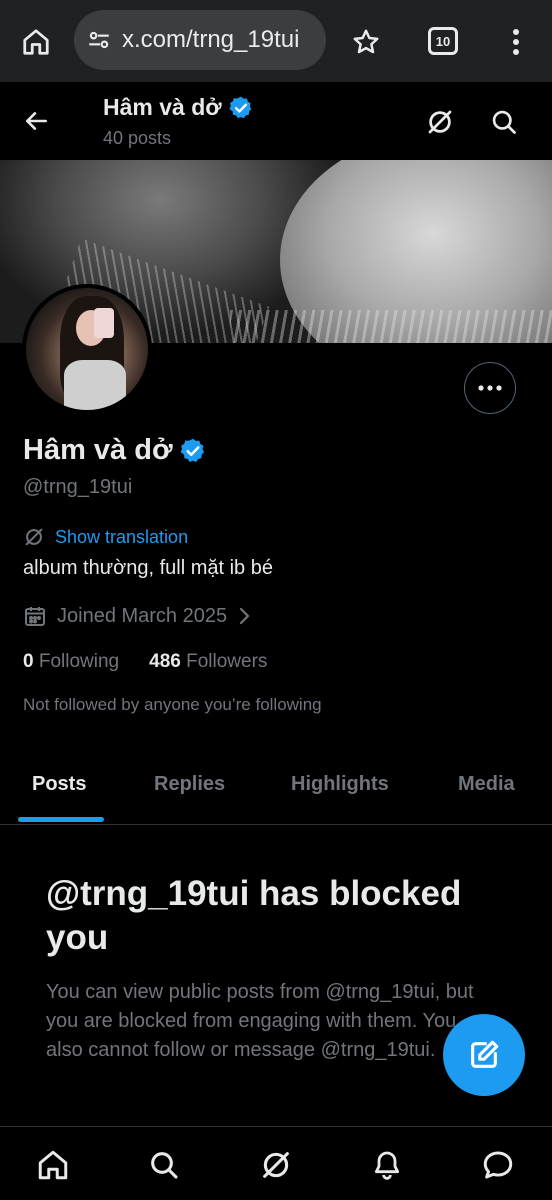 The image size is (552, 1200). Describe the element at coordinates (276, 785) in the screenshot. I see `profile-tabs: Posts Replies Highlights Media` at that location.